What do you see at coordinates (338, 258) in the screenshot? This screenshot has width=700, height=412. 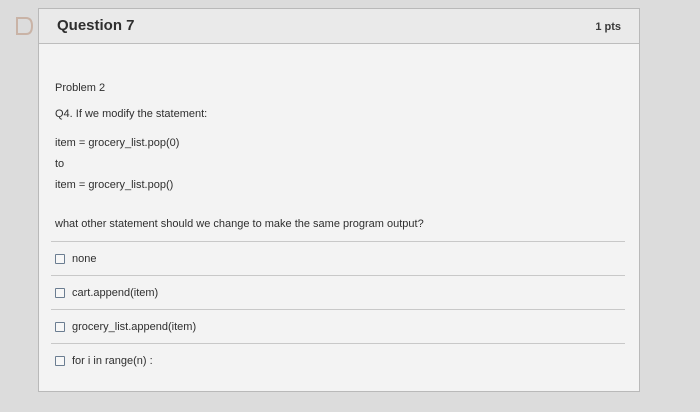 I see `answer-option: none` at bounding box center [338, 258].